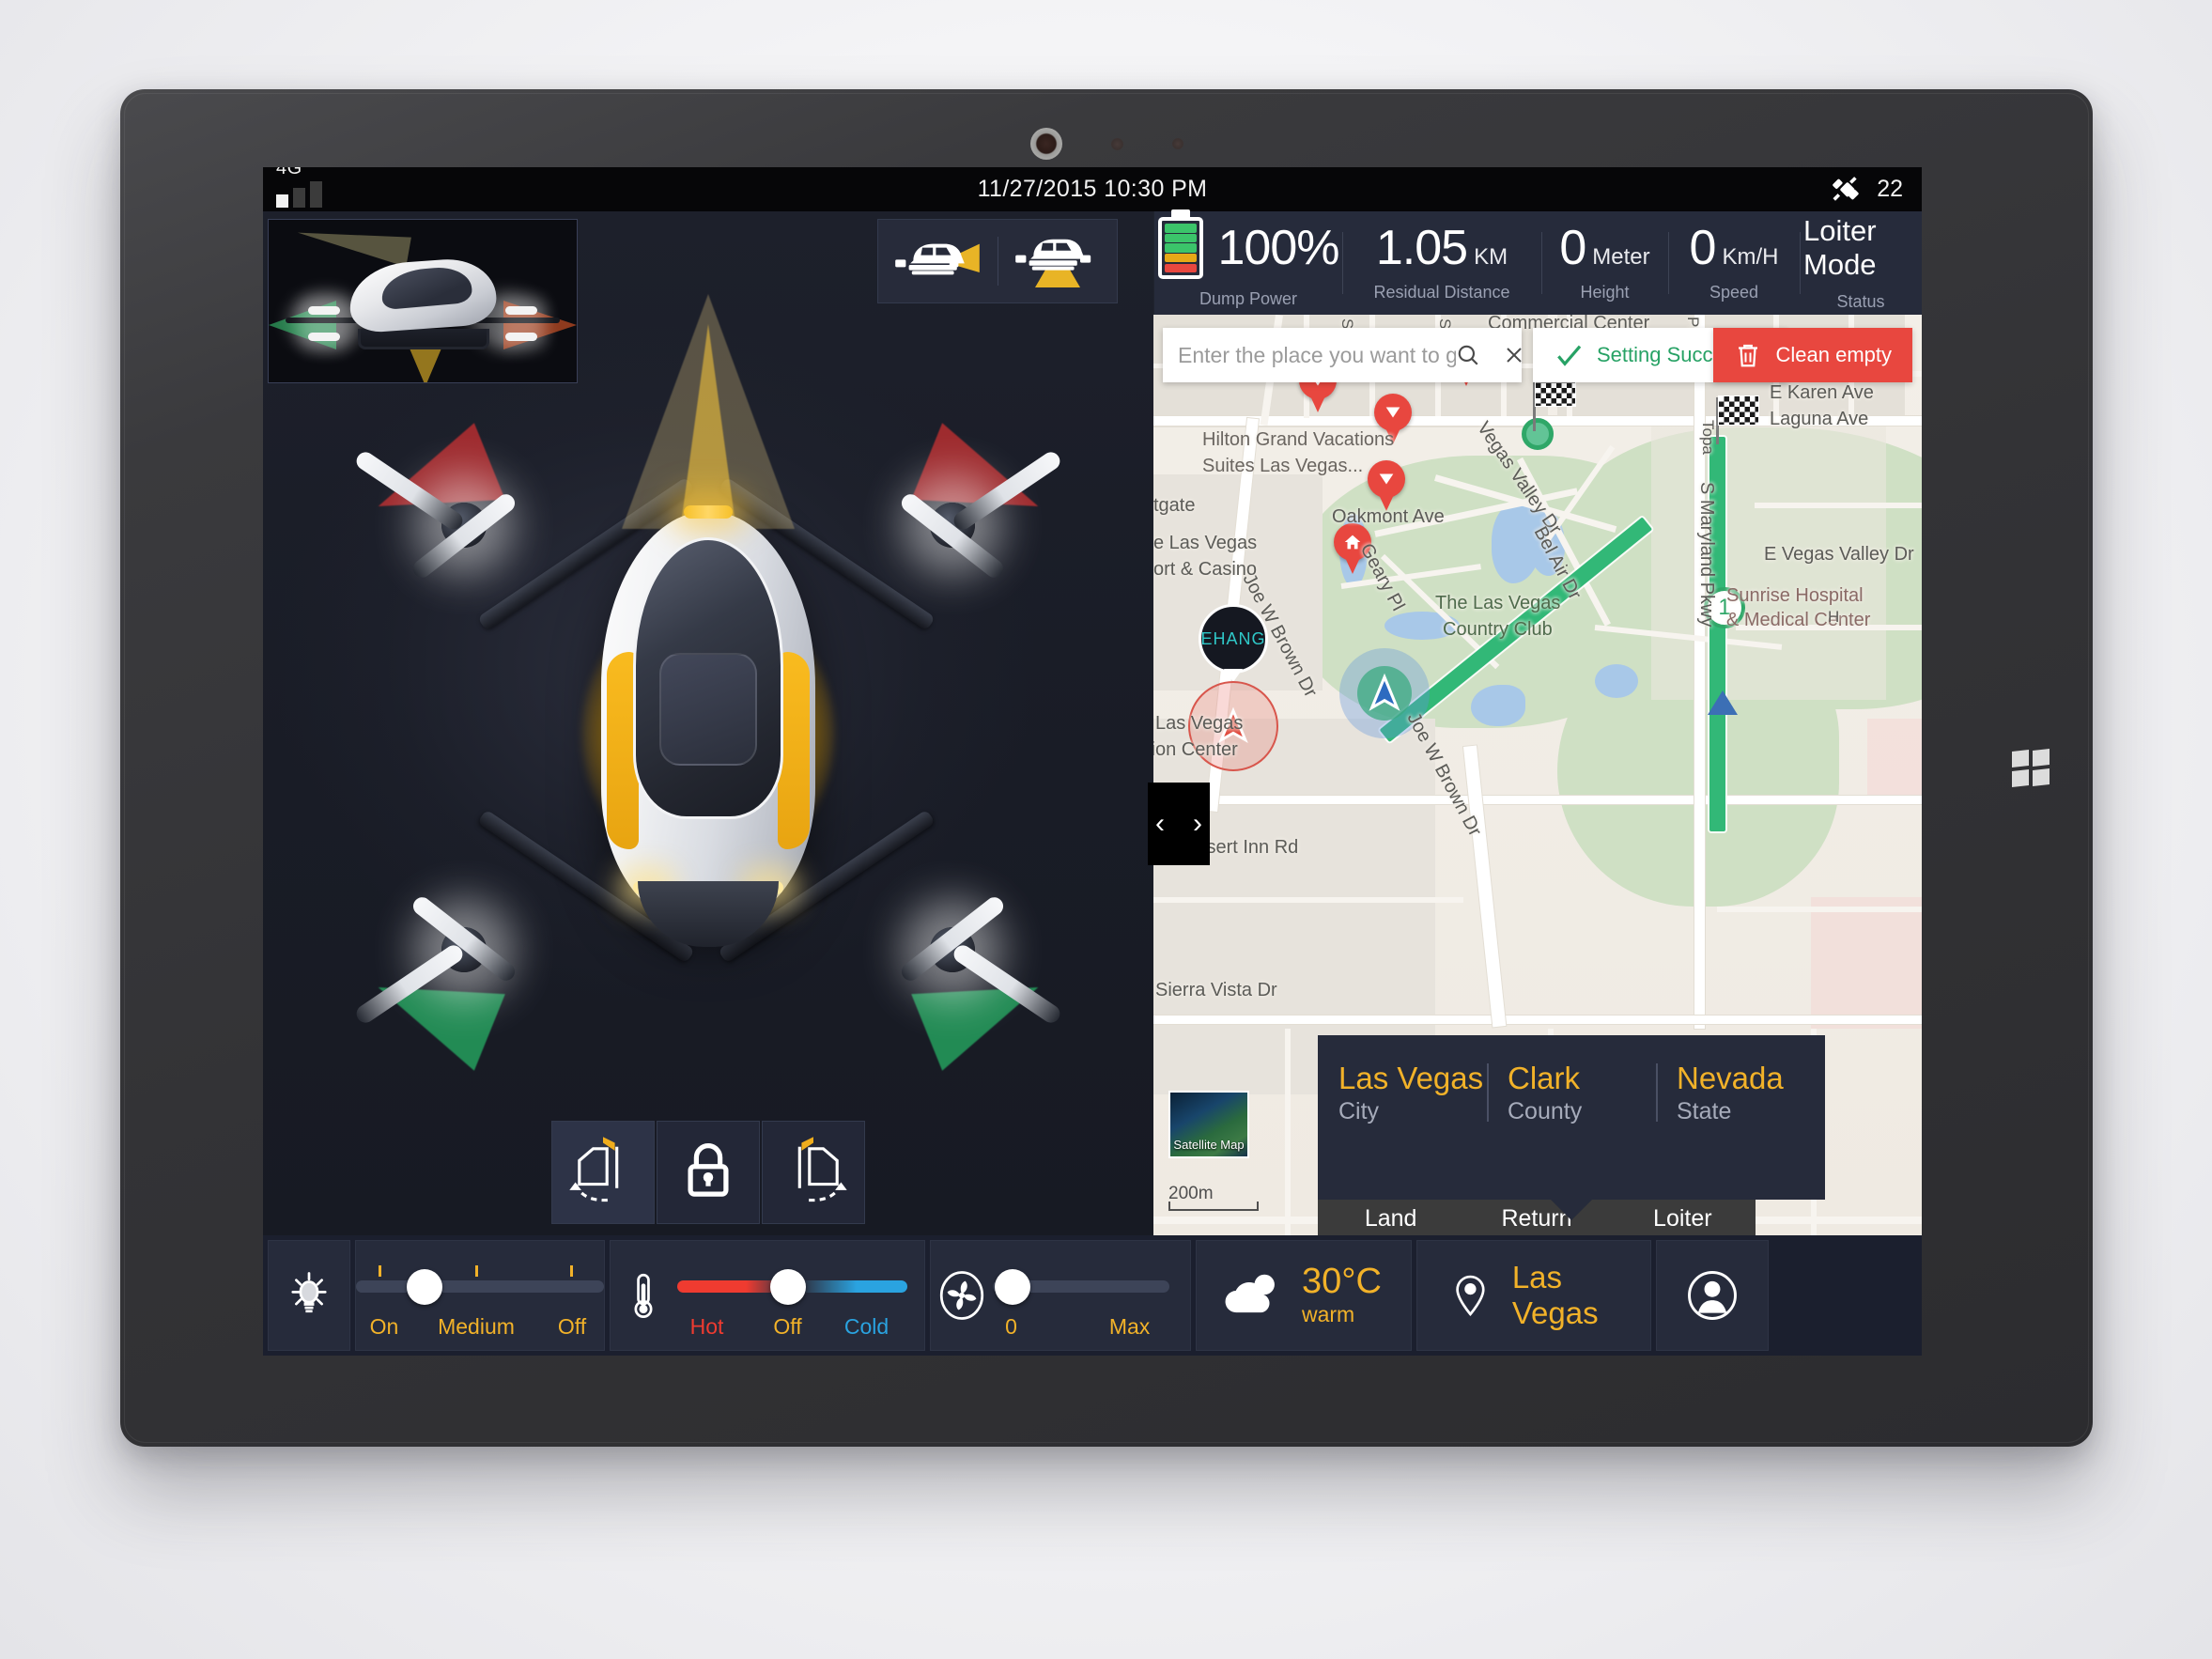  Describe the element at coordinates (1795, 595) in the screenshot. I see `map-label: Sunrise Hospital` at that location.